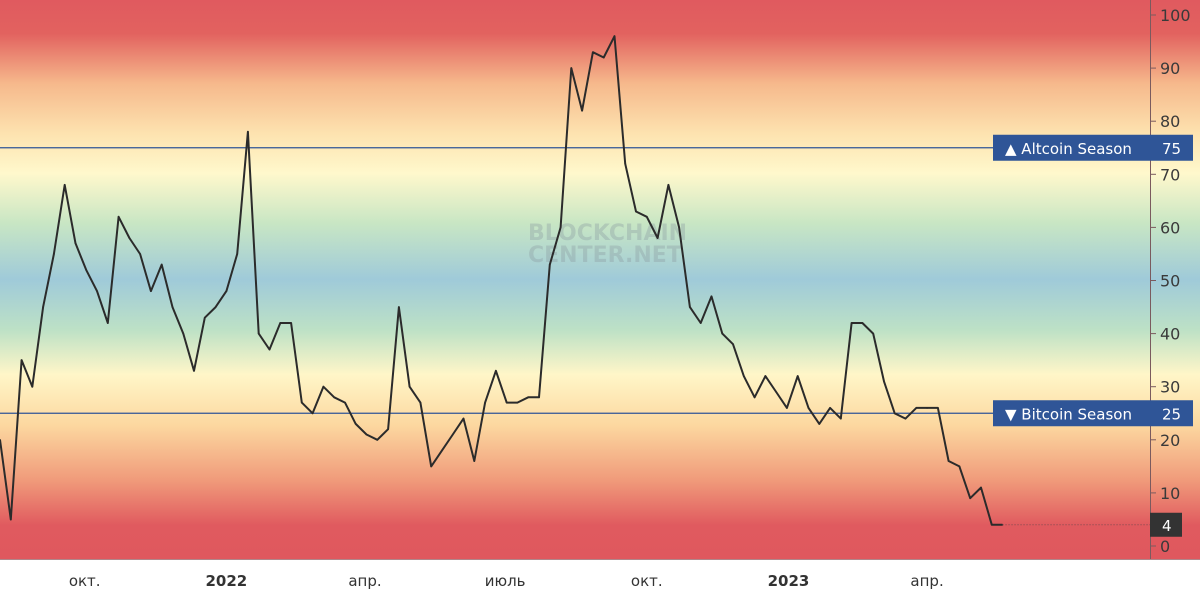  I want to click on watermark-text: CENTER.NET, so click(605, 255).